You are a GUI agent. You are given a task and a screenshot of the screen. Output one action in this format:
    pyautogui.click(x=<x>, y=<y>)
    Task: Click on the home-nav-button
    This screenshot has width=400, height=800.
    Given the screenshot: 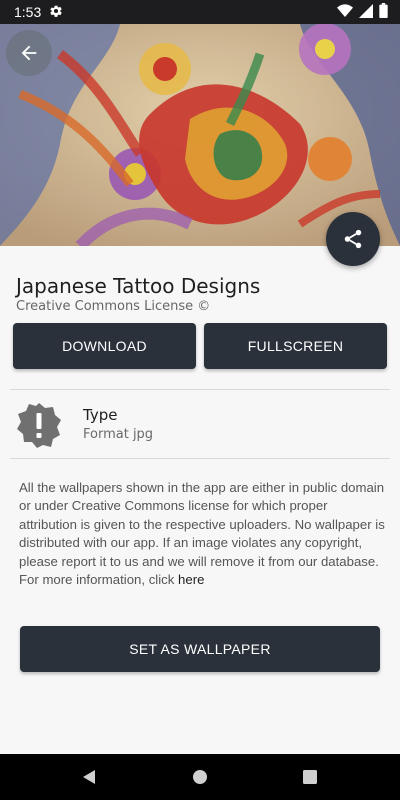 What is the action you would take?
    pyautogui.click(x=200, y=777)
    